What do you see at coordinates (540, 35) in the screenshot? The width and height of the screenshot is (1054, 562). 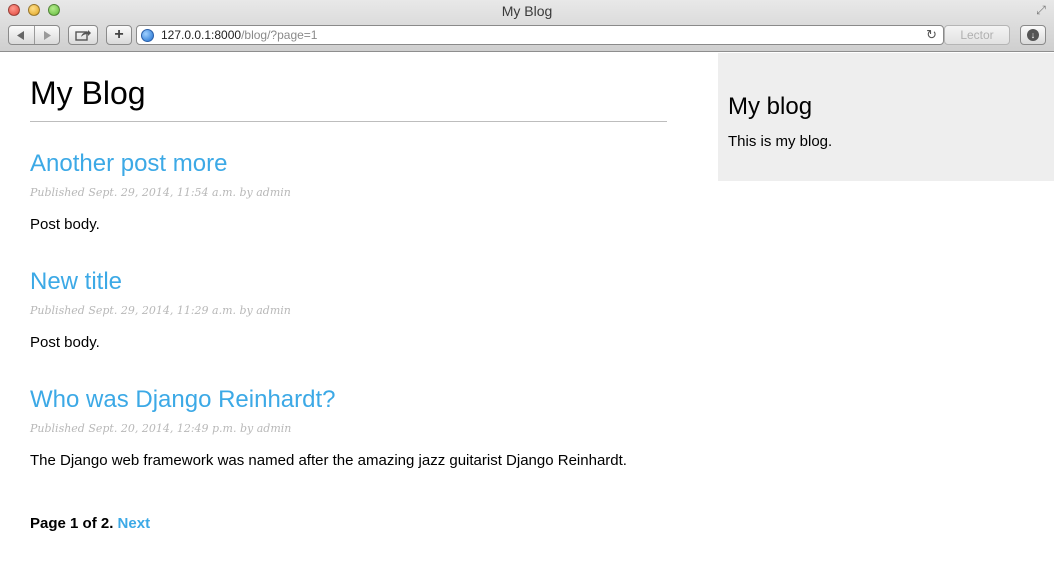 I see `address-bar: 127.0.0.1:8000/blog/?page=1 ↻` at bounding box center [540, 35].